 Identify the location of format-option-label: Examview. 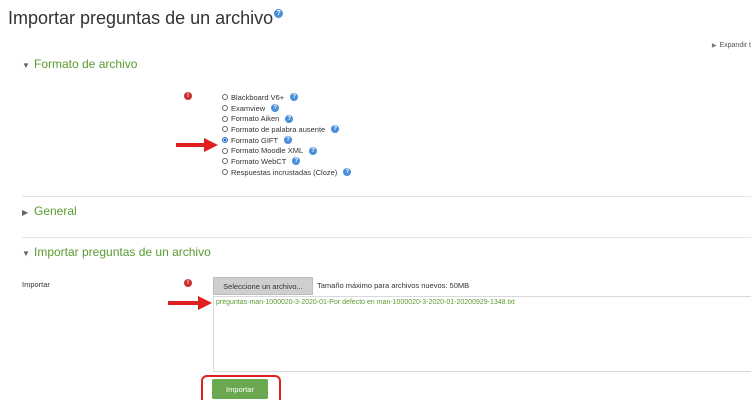
(248, 108).